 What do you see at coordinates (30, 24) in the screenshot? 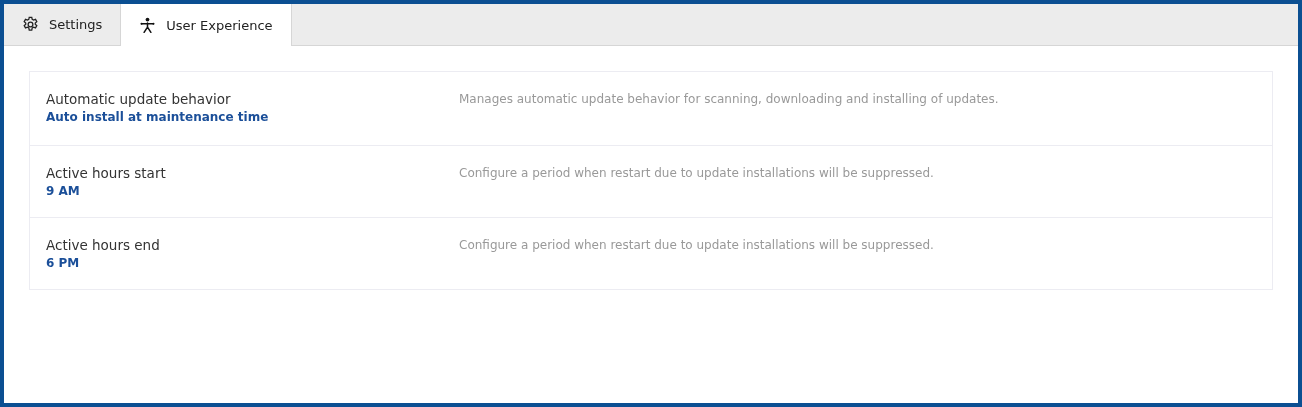
I see `settings-icon` at bounding box center [30, 24].